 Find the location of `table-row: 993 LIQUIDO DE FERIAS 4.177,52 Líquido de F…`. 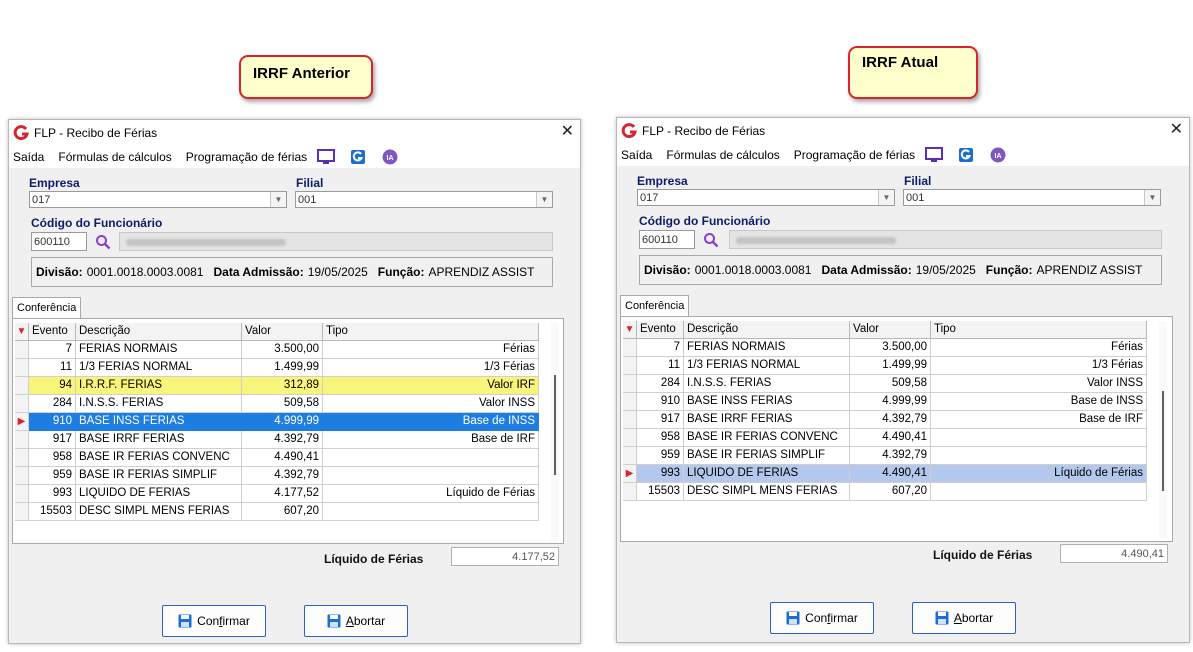

table-row: 993 LIQUIDO DE FERIAS 4.177,52 Líquido de F… is located at coordinates (277, 494).